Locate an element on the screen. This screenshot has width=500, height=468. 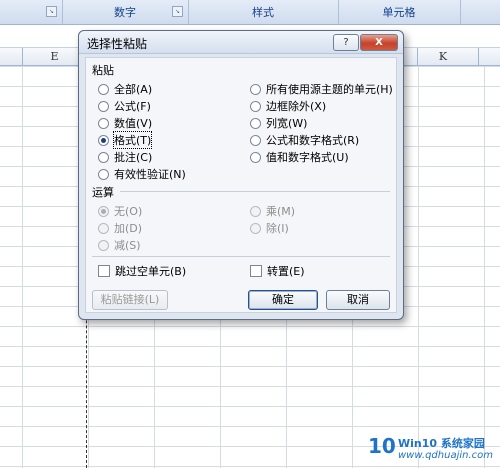
paste-option-column-widths: 列宽(W) is located at coordinates (278, 123).